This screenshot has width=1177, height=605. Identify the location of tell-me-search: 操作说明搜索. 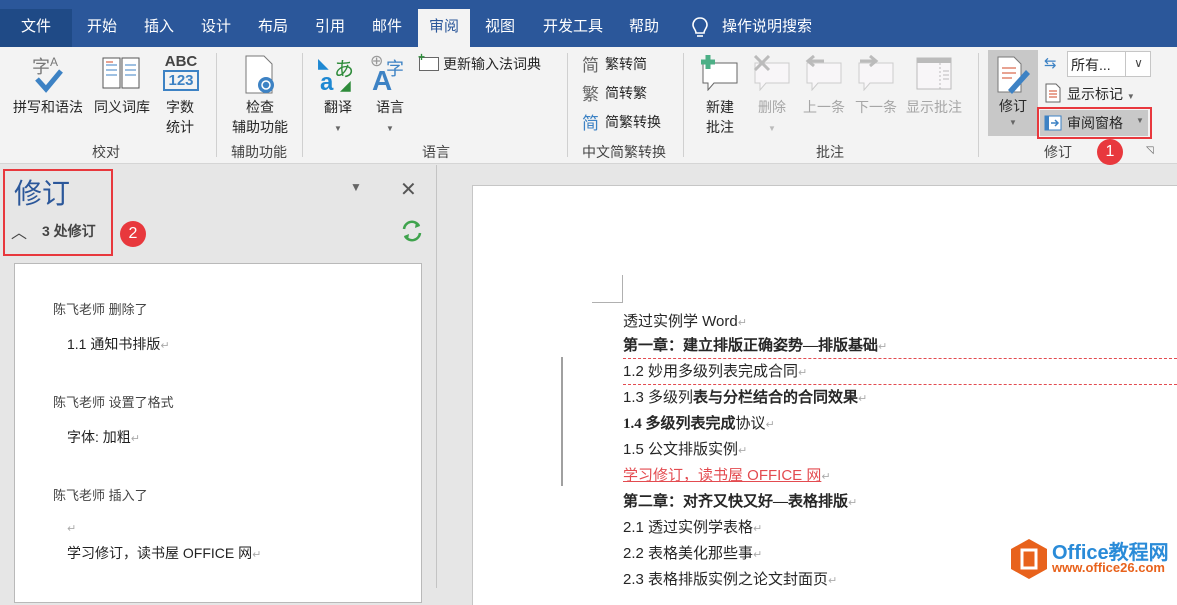
(769, 28).